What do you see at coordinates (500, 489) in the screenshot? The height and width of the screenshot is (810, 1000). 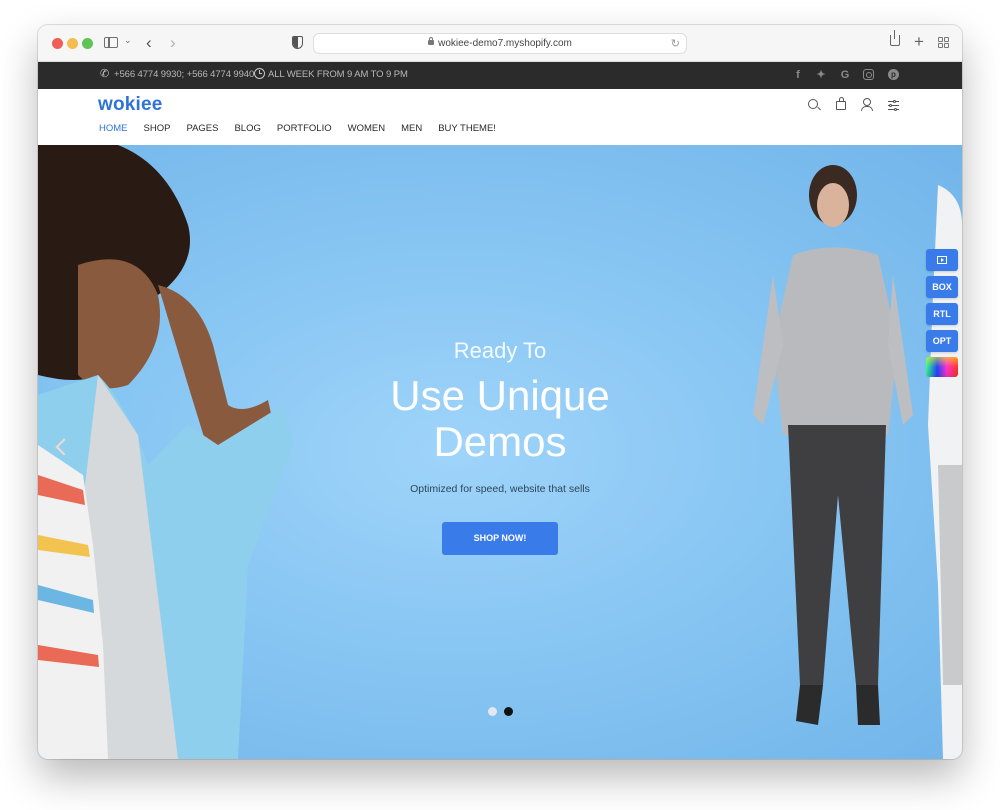 I see `hero-description: Optimized for speed, website that sells` at bounding box center [500, 489].